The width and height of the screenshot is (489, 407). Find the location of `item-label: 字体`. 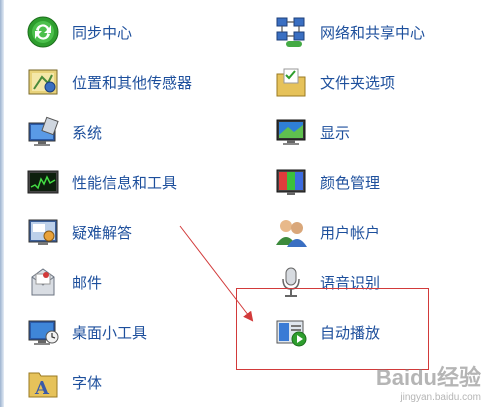

item-label: 字体 is located at coordinates (87, 382).